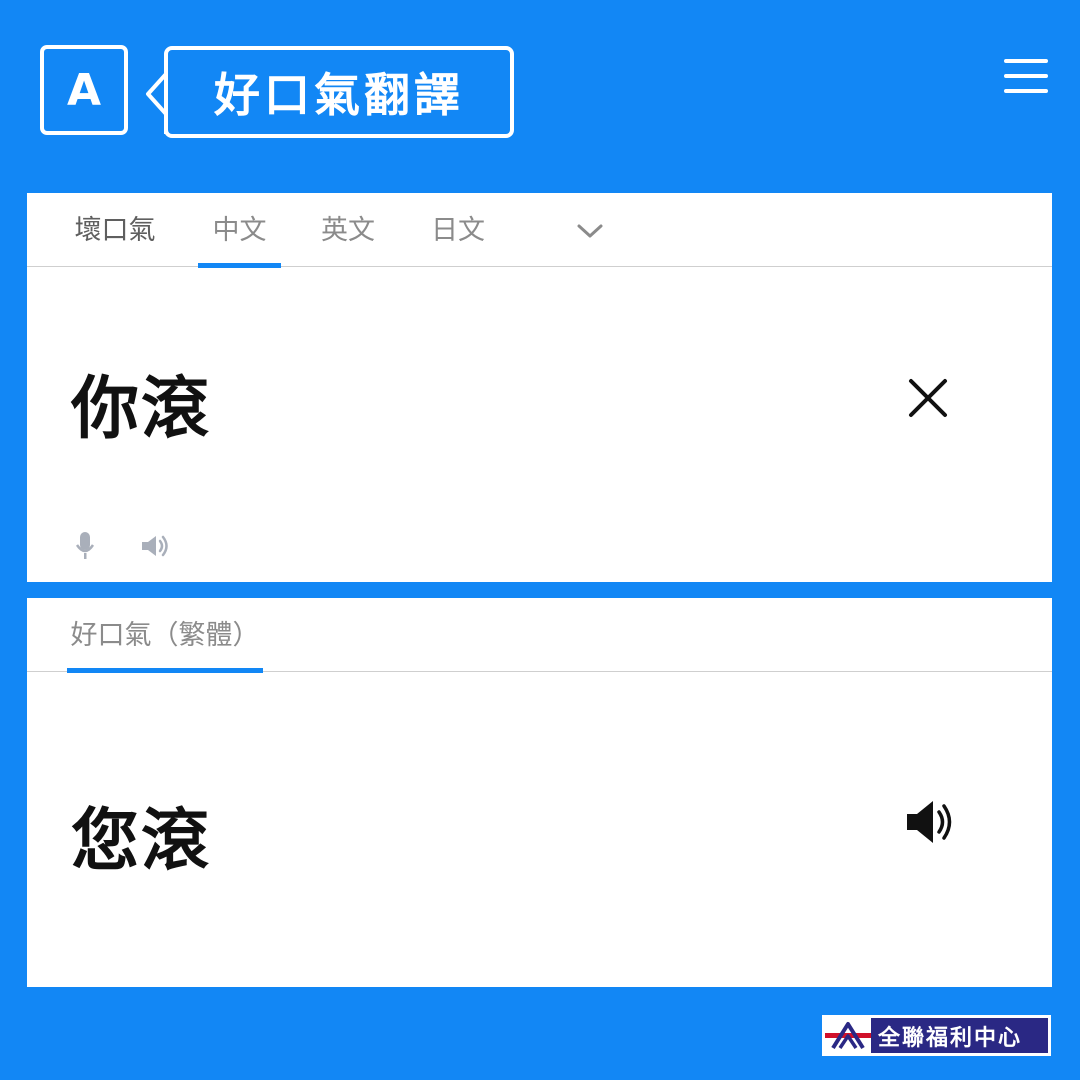 The width and height of the screenshot is (1080, 1080). I want to click on chevron-down-icon, so click(590, 230).